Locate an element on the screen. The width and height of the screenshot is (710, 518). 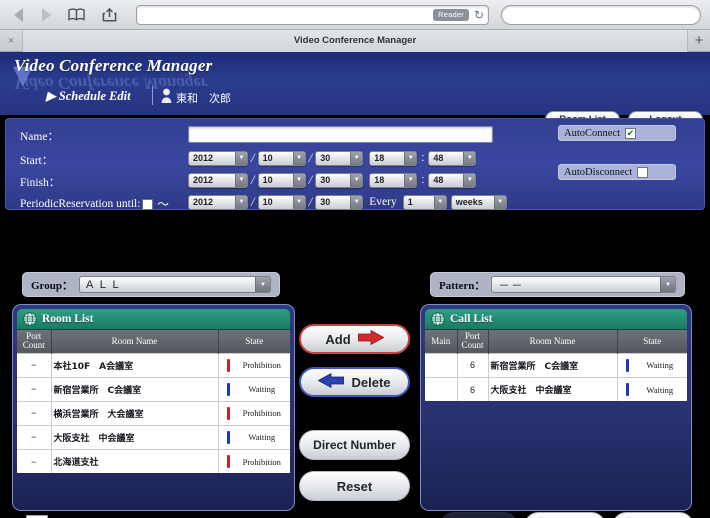
col-state: State is located at coordinates (652, 342).